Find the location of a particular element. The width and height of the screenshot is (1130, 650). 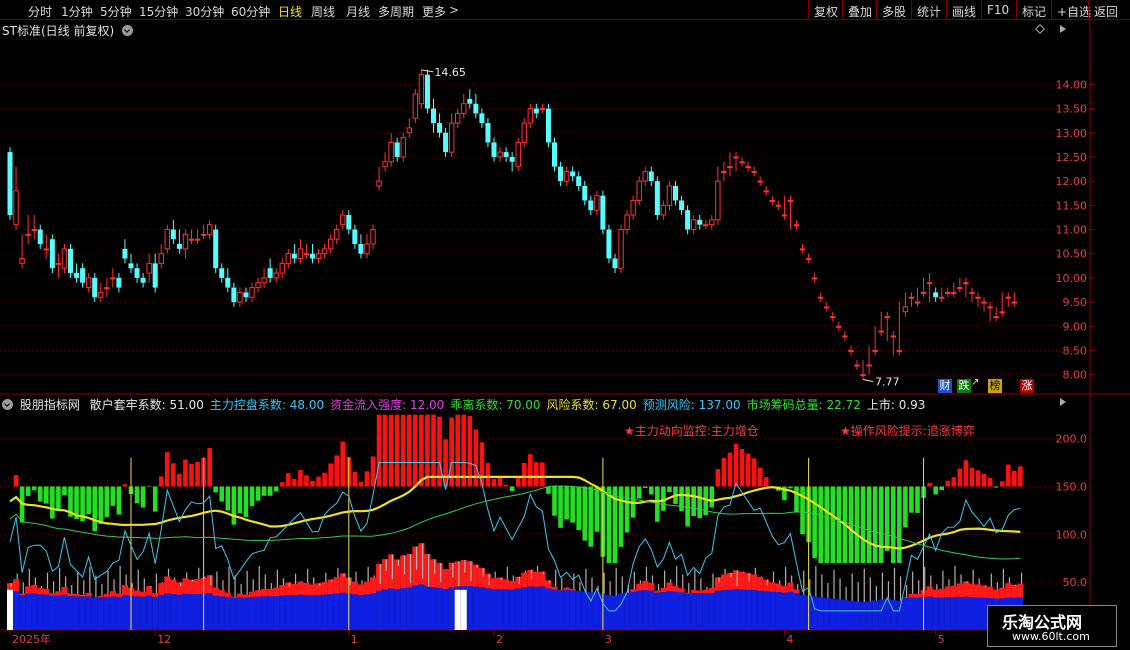

y-tick-label-main: 14.00 is located at coordinates (1072, 84).